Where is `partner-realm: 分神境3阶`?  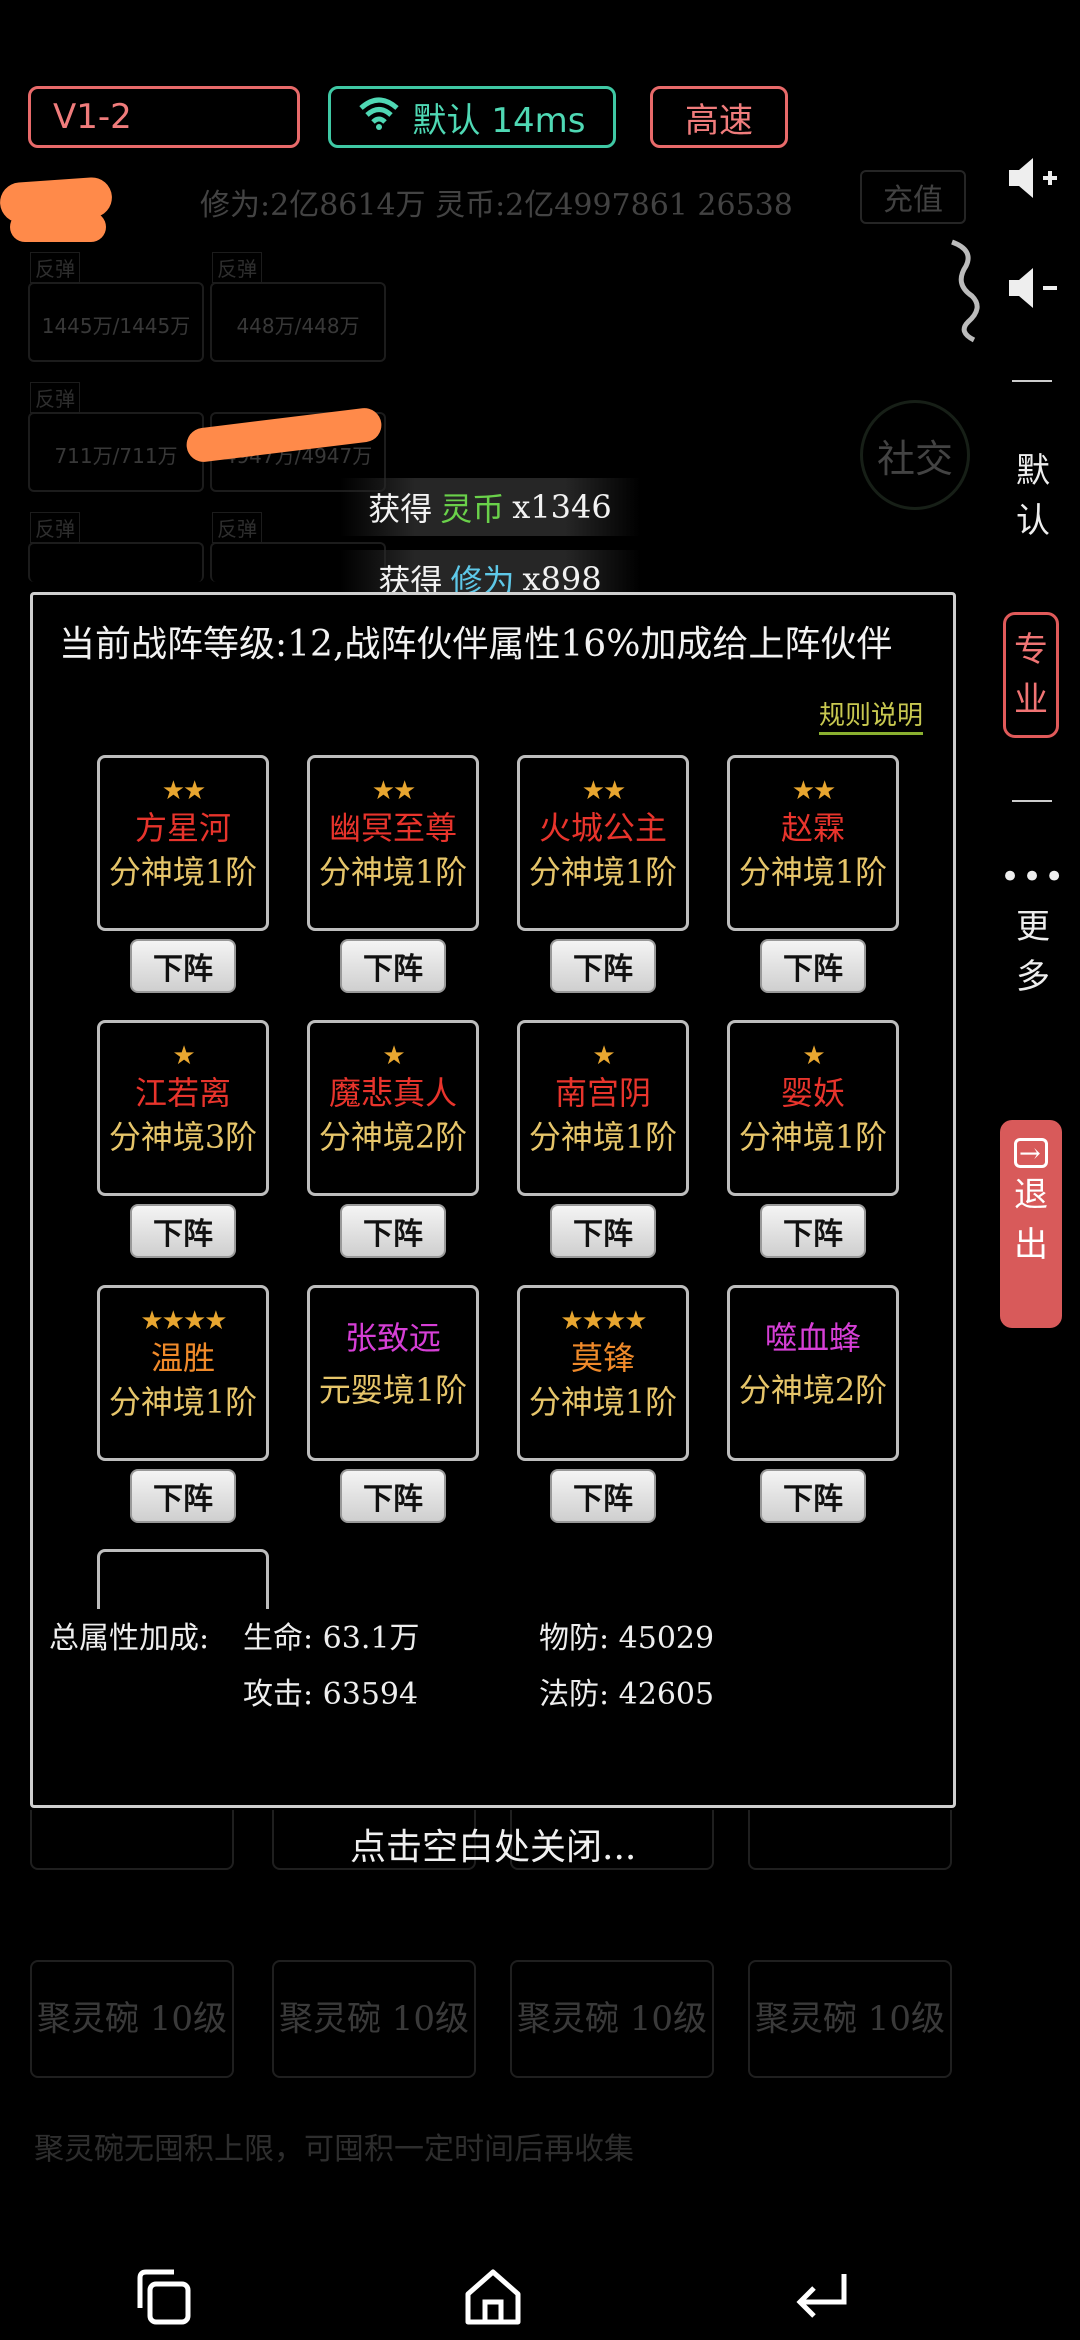
partner-realm: 分神境3阶 is located at coordinates (183, 1137).